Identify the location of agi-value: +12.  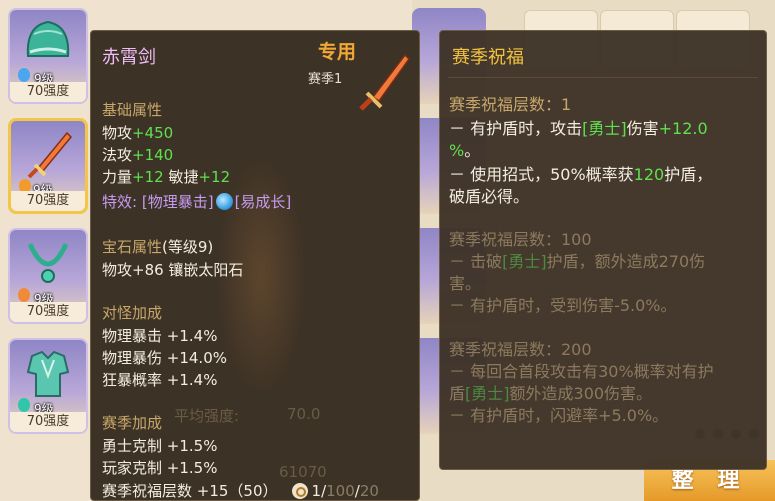
(214, 177).